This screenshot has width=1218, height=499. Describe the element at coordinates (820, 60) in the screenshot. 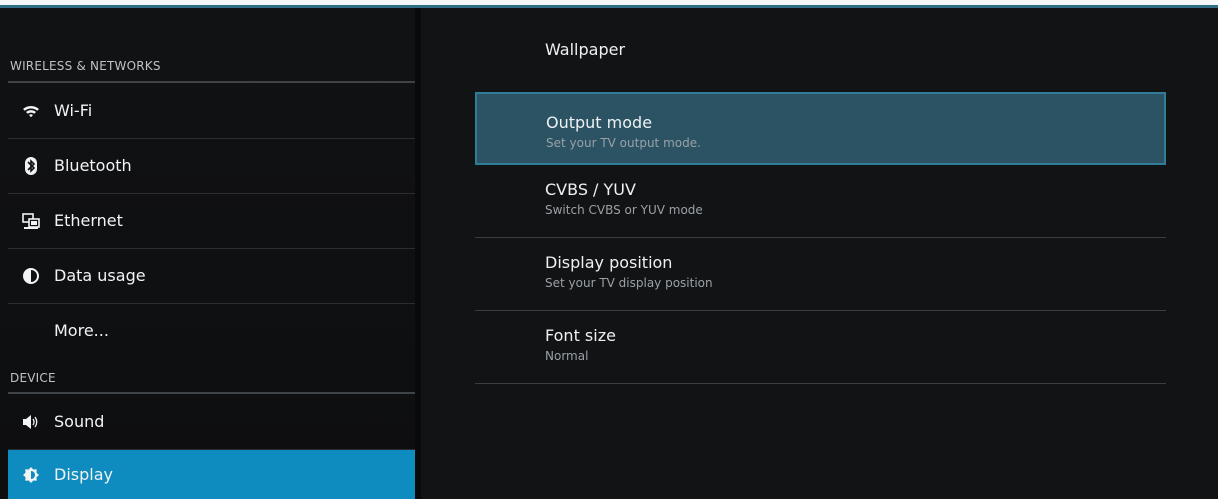

I see `pref-wallpaper: Wallpaper` at that location.